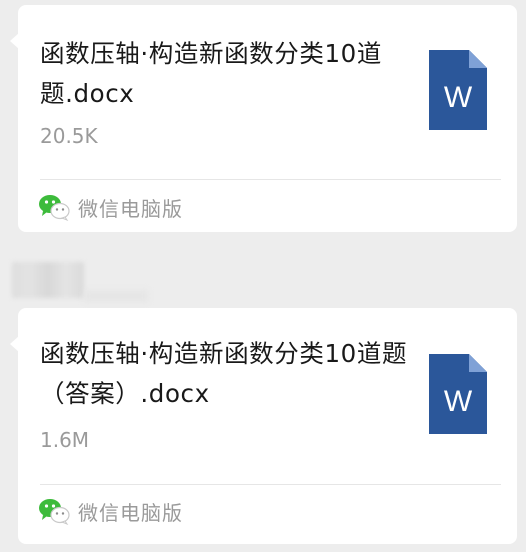 This screenshot has width=526, height=552. I want to click on file-name: 函数压轴·构造新函数分类10道题.docx, so click(211, 73).